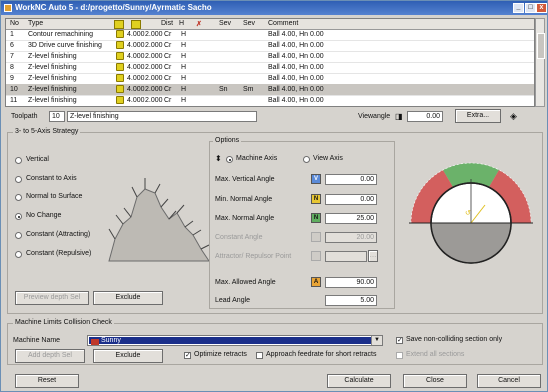 The height and width of the screenshot is (392, 548). I want to click on max-vertical-angle-field: 0.00, so click(351, 179).